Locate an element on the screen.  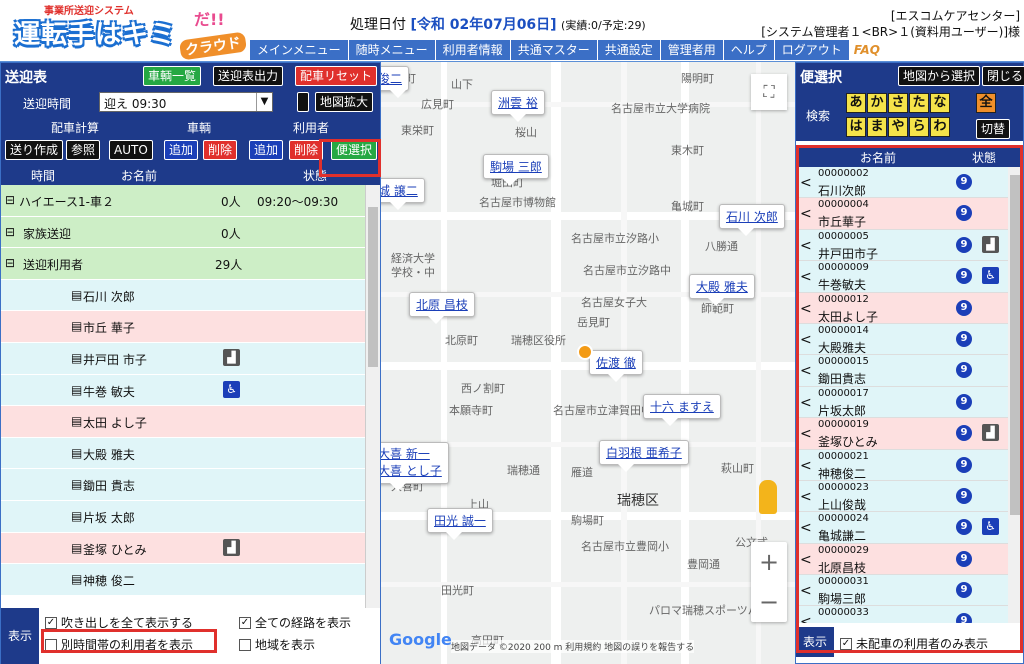
user-bubble: 白羽根 亜希子 is located at coordinates (644, 456).